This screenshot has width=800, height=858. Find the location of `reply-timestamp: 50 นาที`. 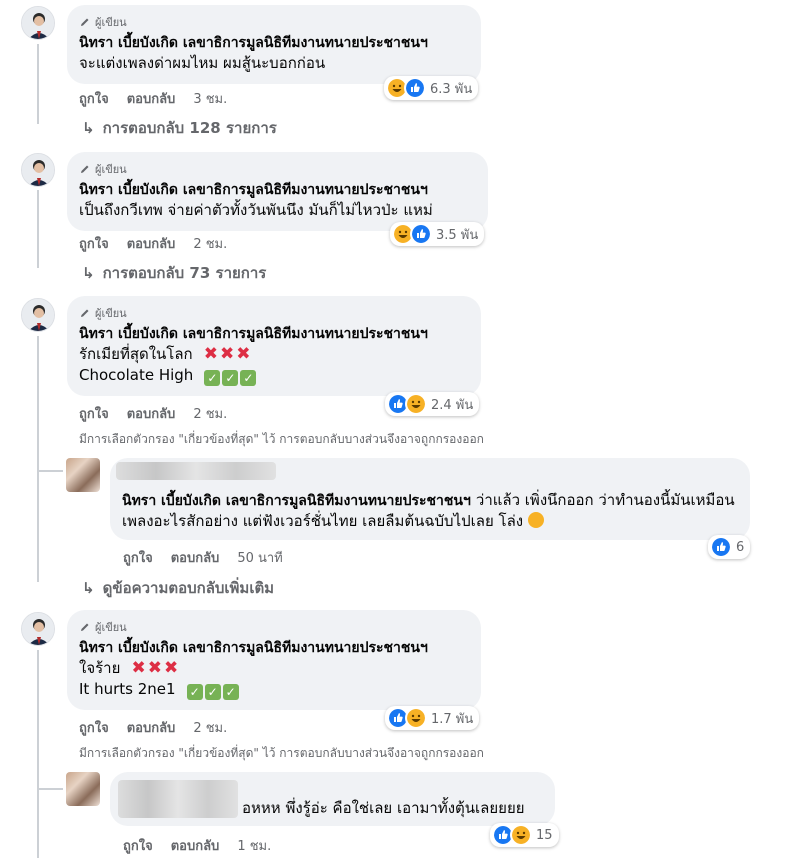

reply-timestamp: 50 นาที is located at coordinates (259, 557).